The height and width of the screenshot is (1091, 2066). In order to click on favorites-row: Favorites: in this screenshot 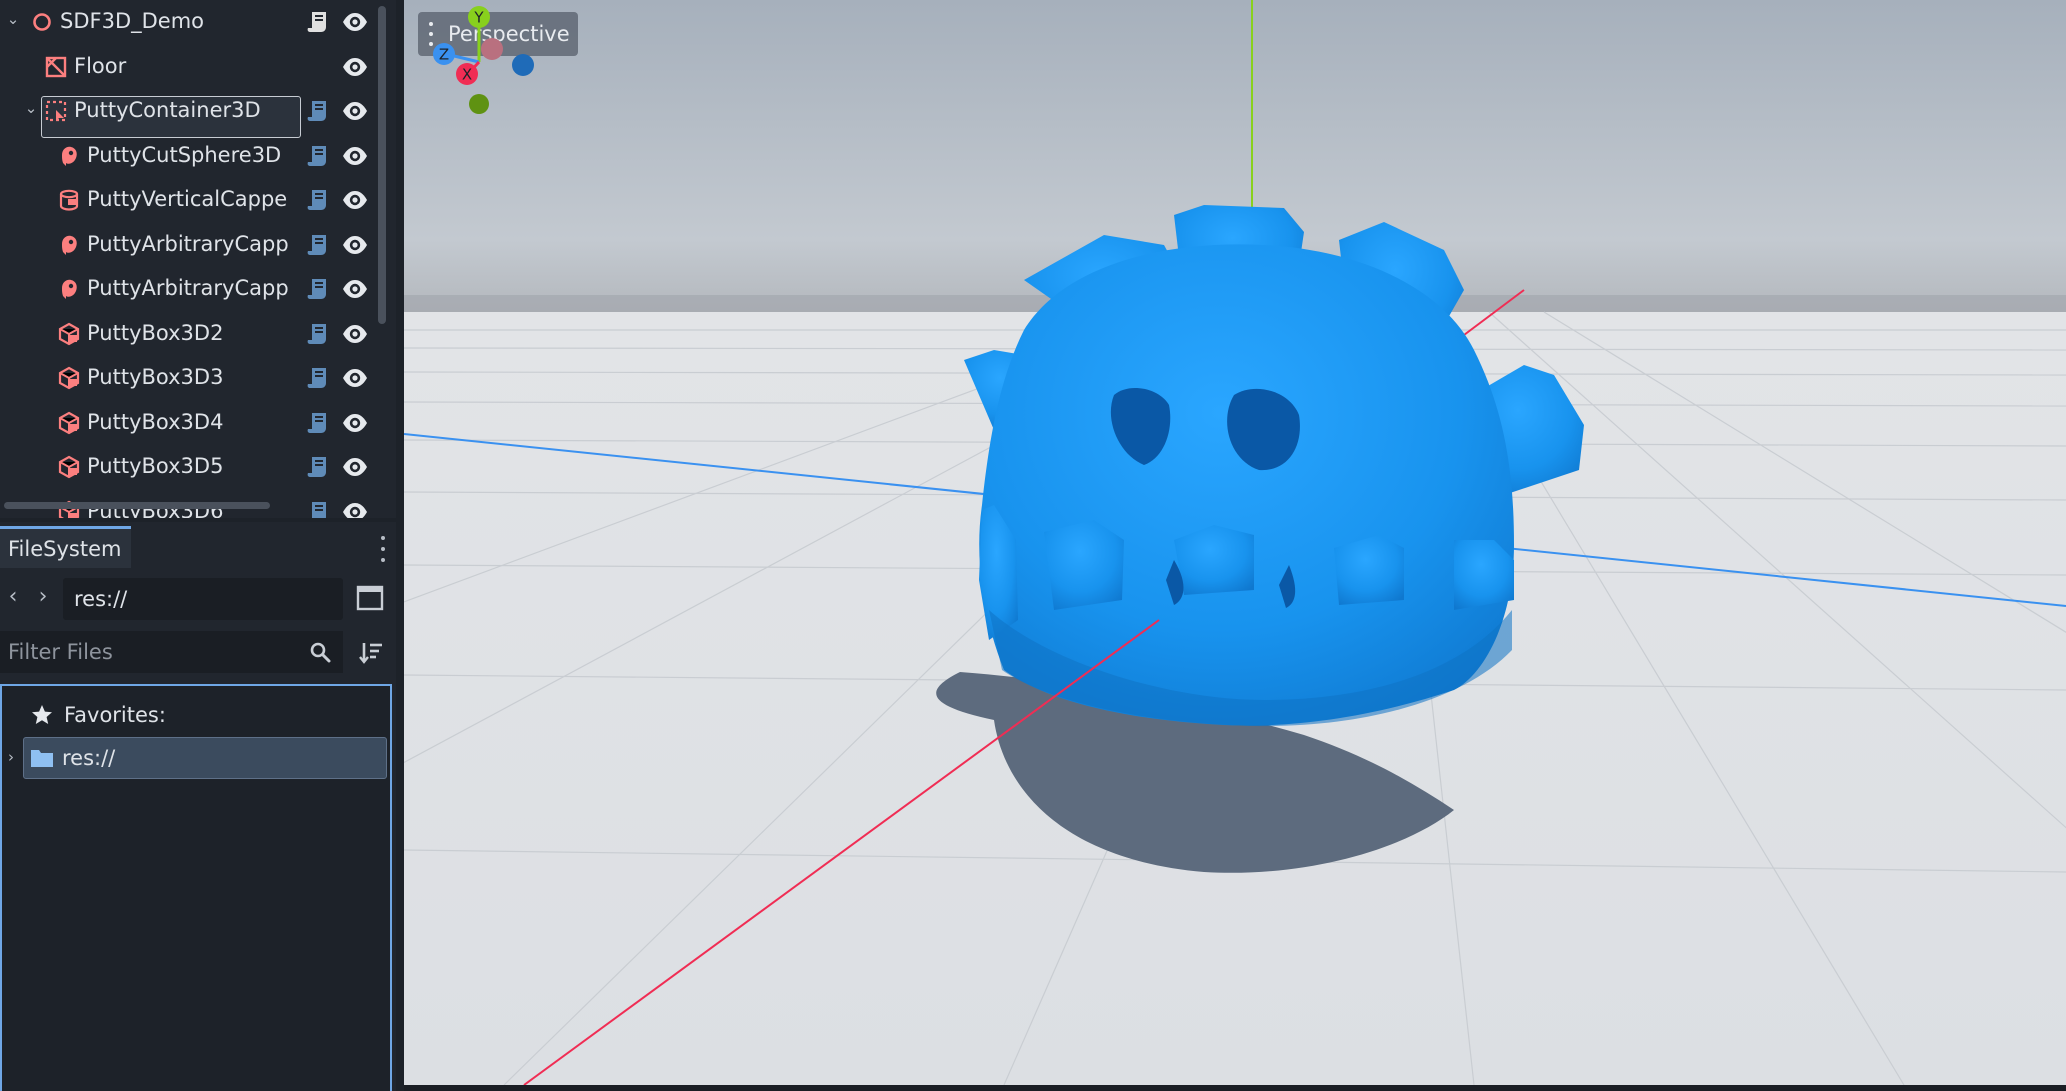, I will do `click(98, 715)`.